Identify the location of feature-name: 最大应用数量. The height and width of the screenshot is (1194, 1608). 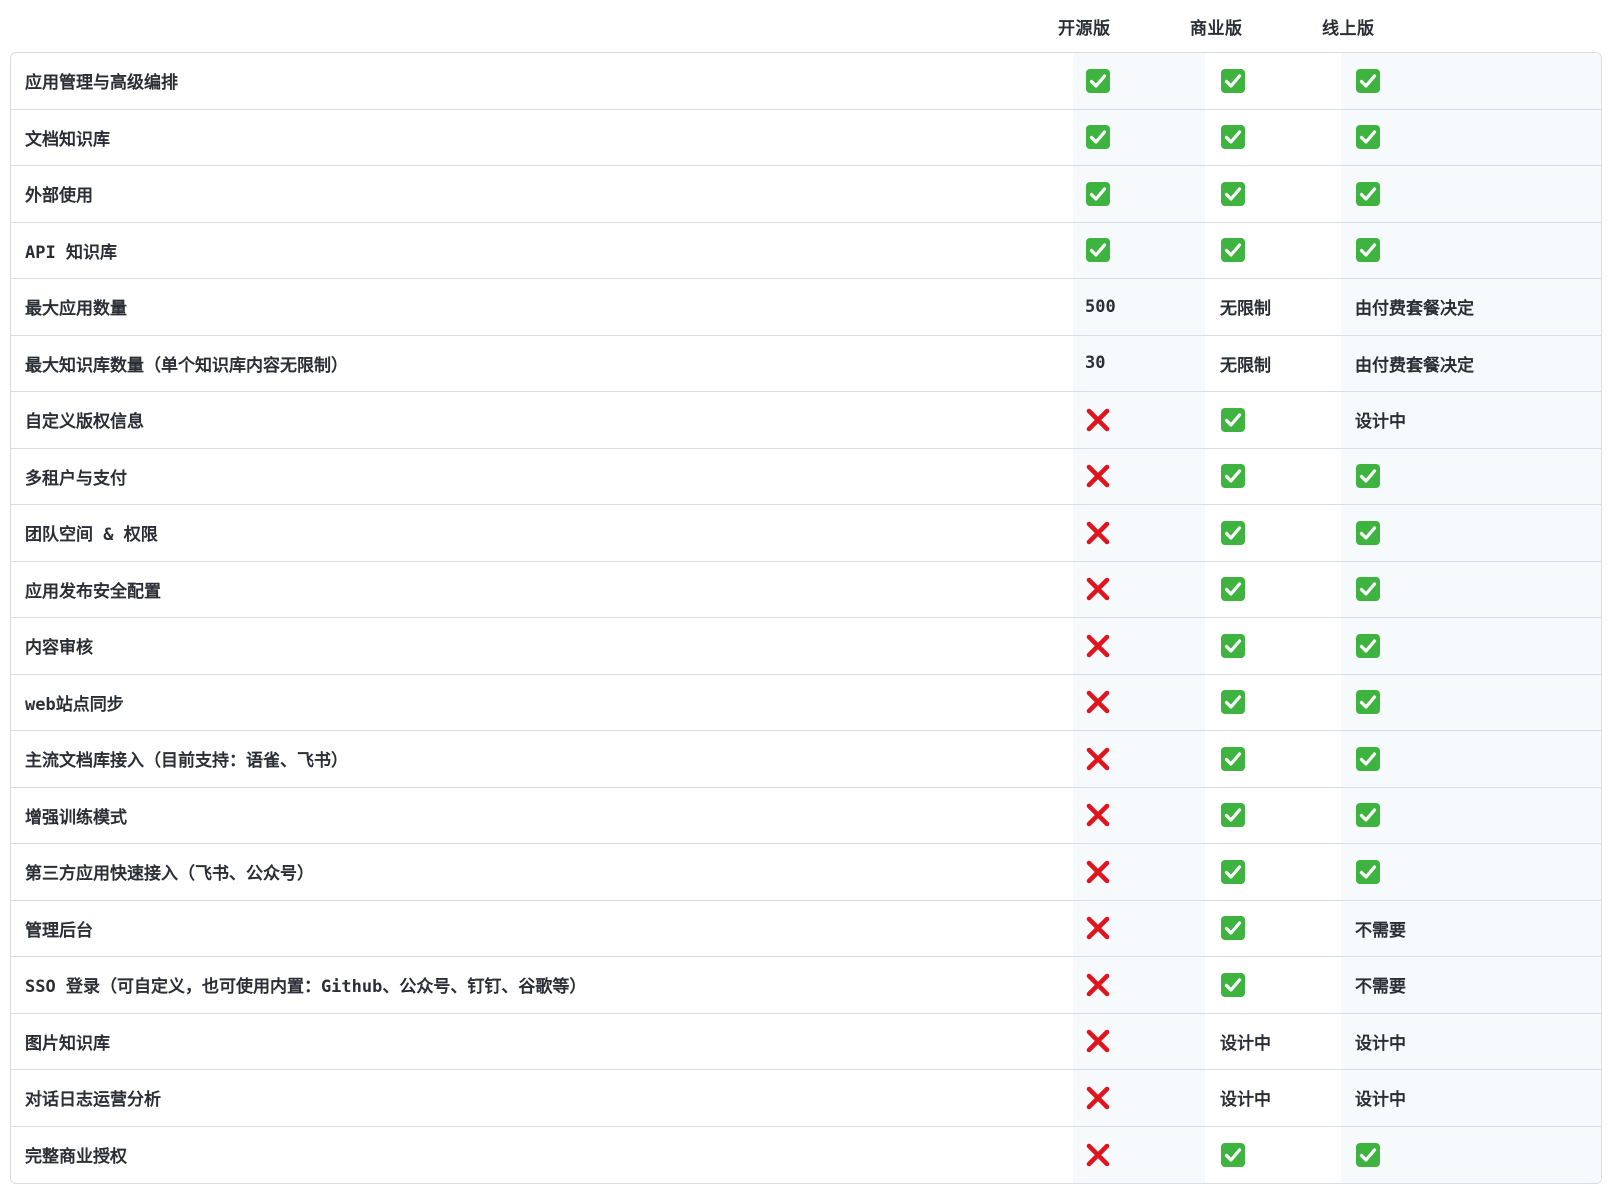
(76, 309).